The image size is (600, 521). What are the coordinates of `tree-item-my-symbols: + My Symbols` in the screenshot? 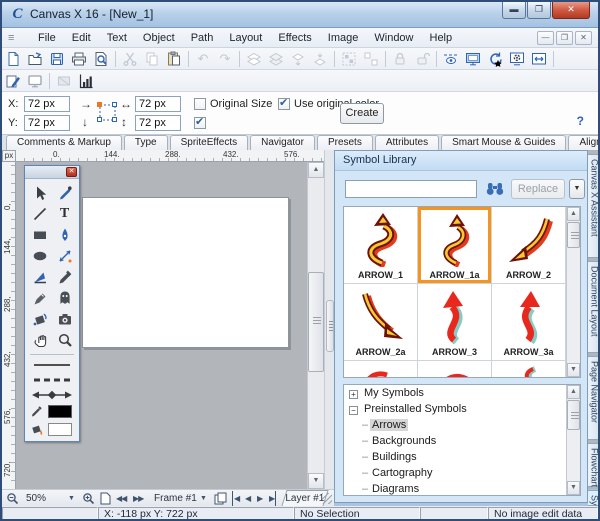 It's located at (462, 393).